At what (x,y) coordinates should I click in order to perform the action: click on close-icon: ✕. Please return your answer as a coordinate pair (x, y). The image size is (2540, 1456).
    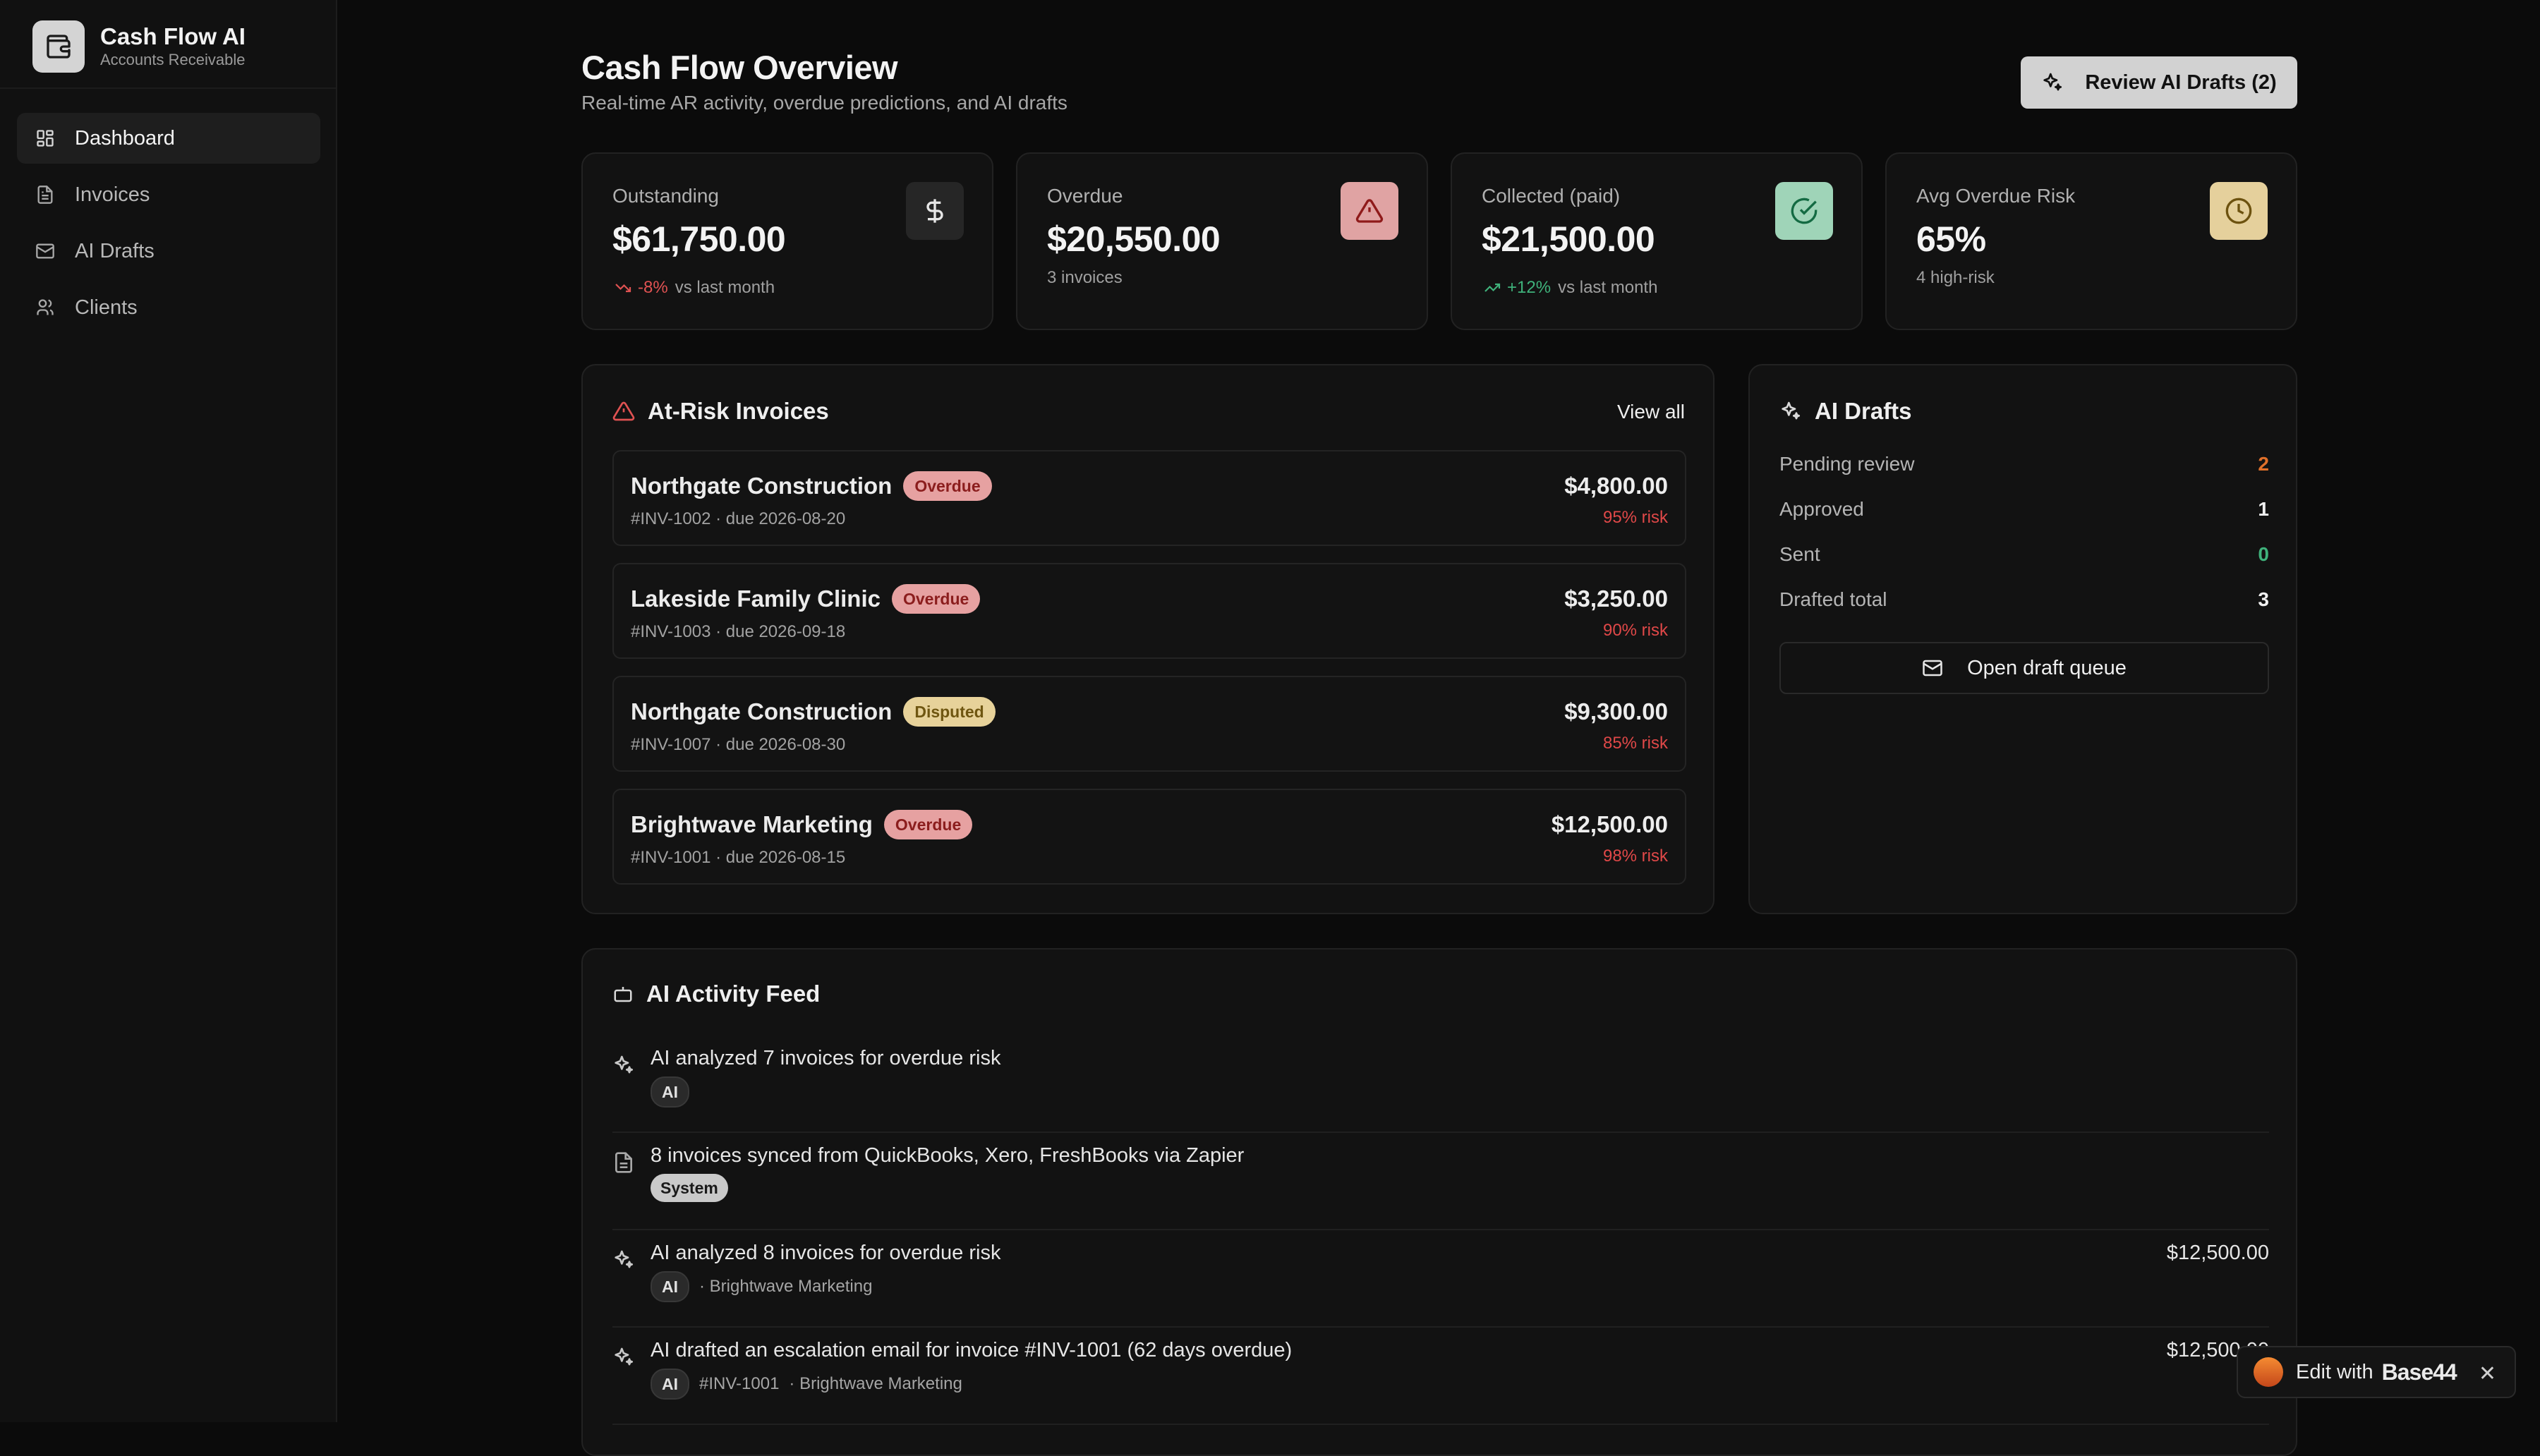
    Looking at the image, I should click on (2487, 1374).